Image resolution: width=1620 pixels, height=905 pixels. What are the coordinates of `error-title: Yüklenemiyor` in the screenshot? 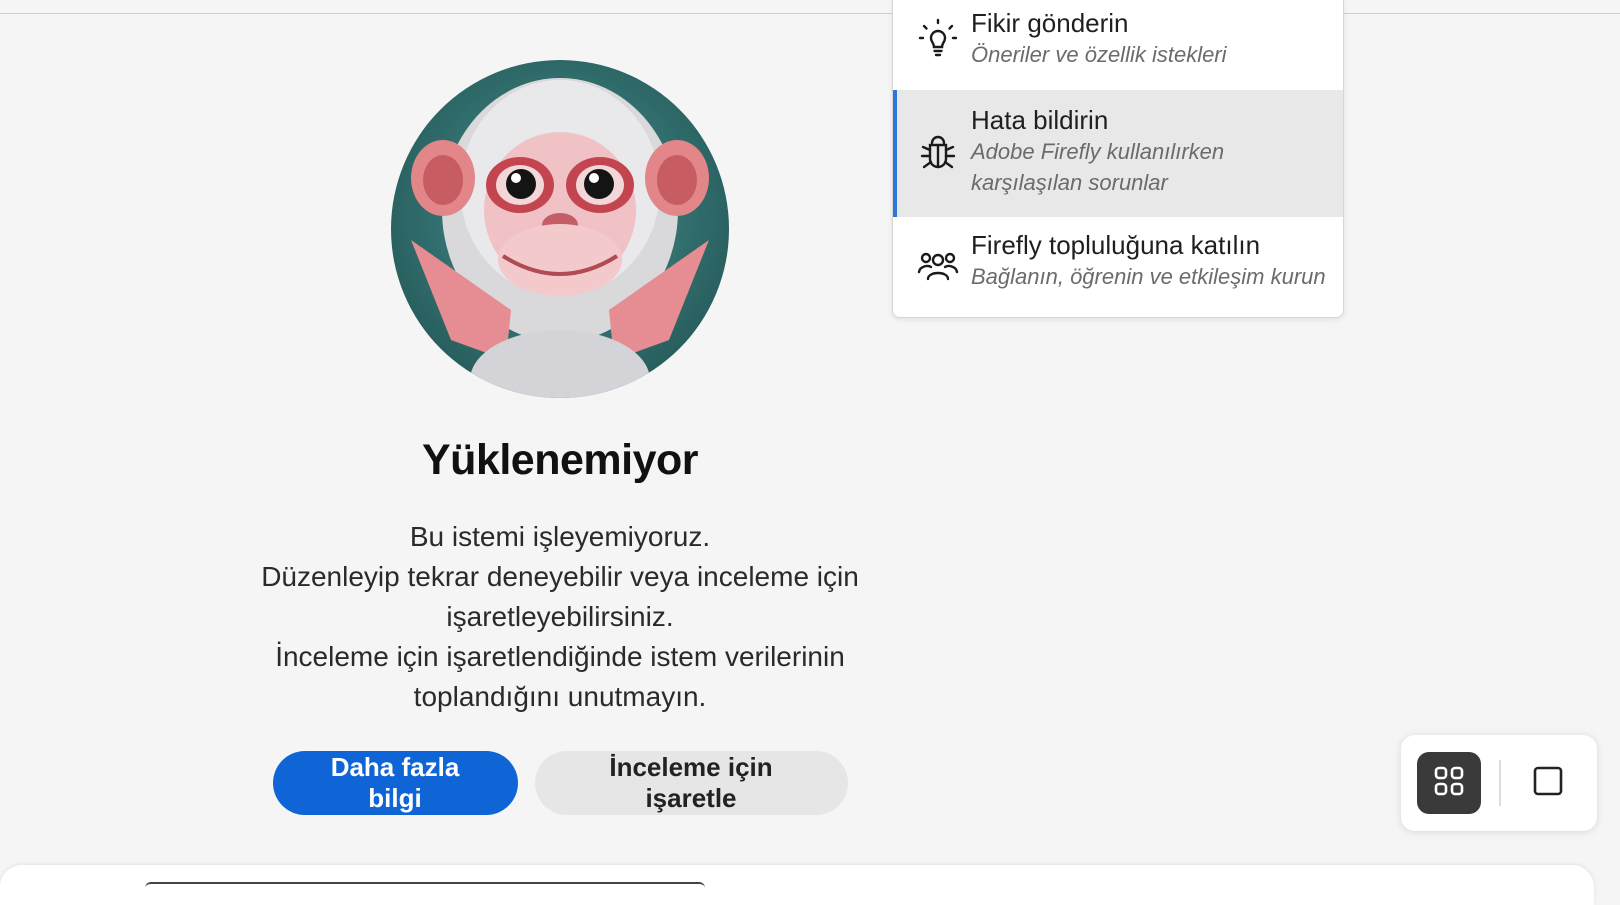 It's located at (560, 460).